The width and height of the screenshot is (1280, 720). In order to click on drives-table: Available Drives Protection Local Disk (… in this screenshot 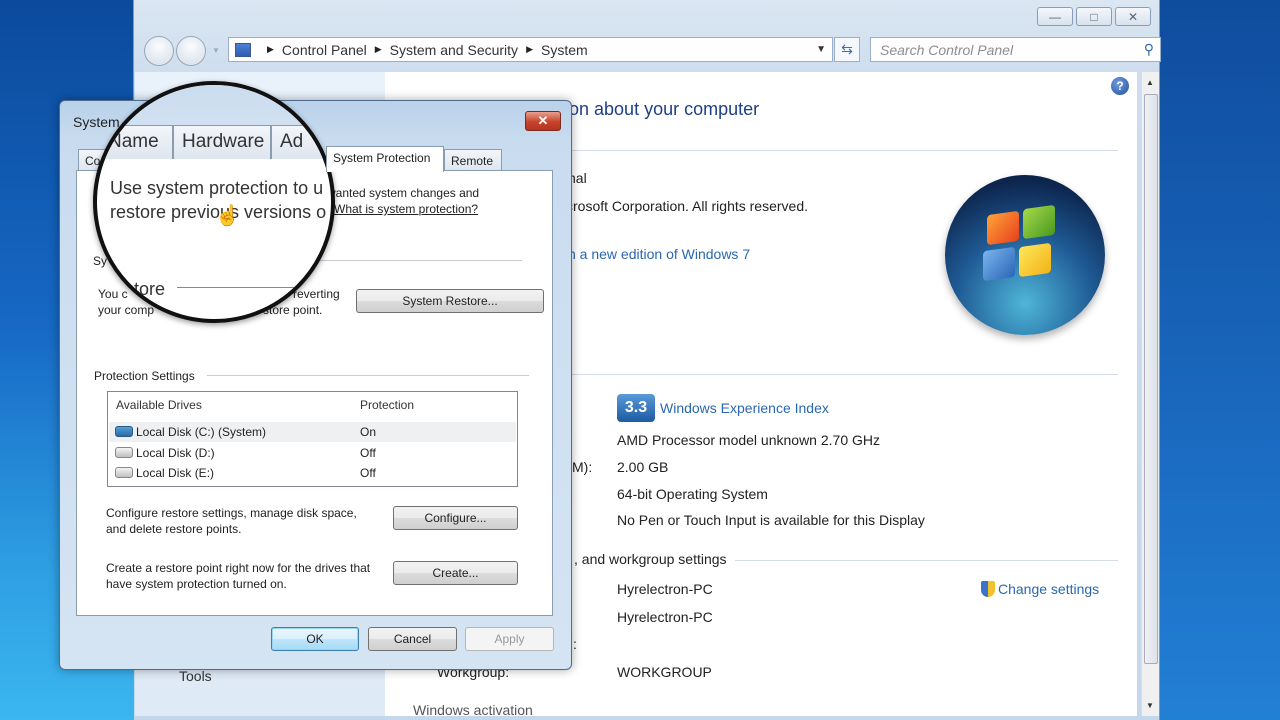, I will do `click(312, 439)`.